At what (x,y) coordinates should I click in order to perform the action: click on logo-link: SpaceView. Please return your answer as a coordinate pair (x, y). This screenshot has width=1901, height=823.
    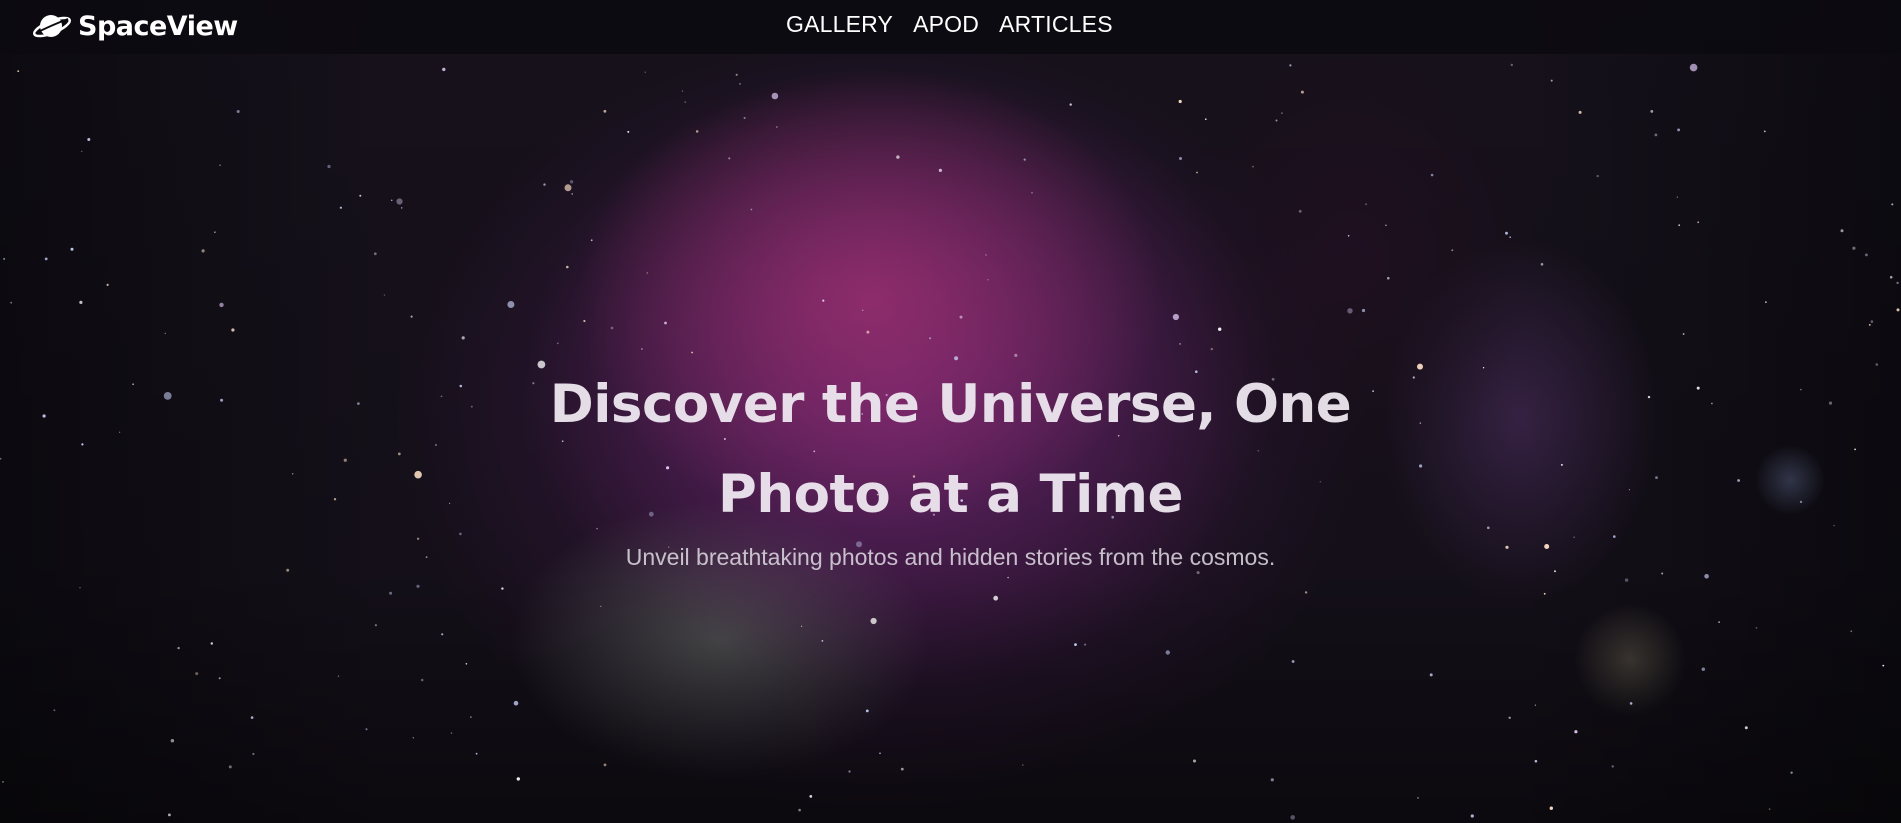
    Looking at the image, I should click on (134, 26).